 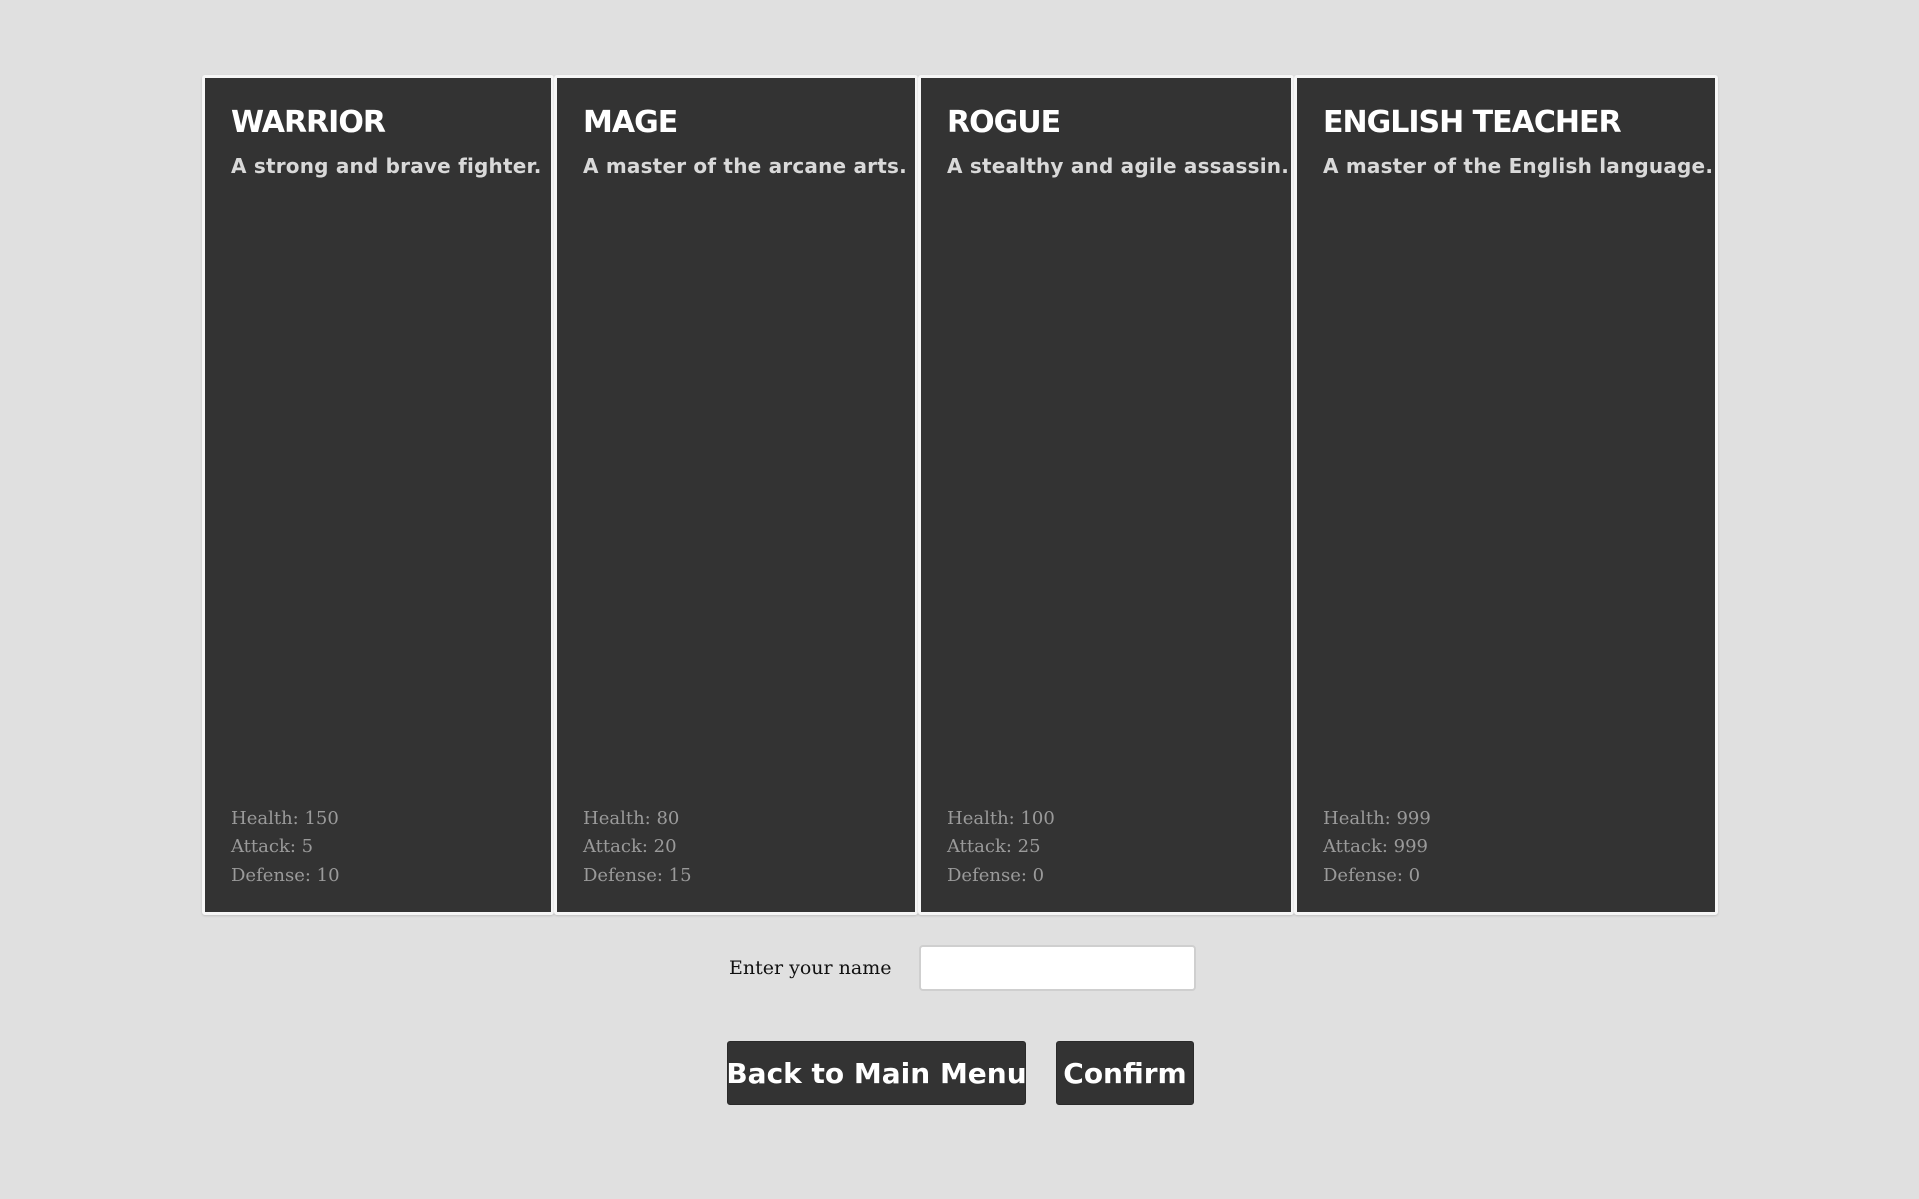 I want to click on class-title: MAGE, so click(x=630, y=122).